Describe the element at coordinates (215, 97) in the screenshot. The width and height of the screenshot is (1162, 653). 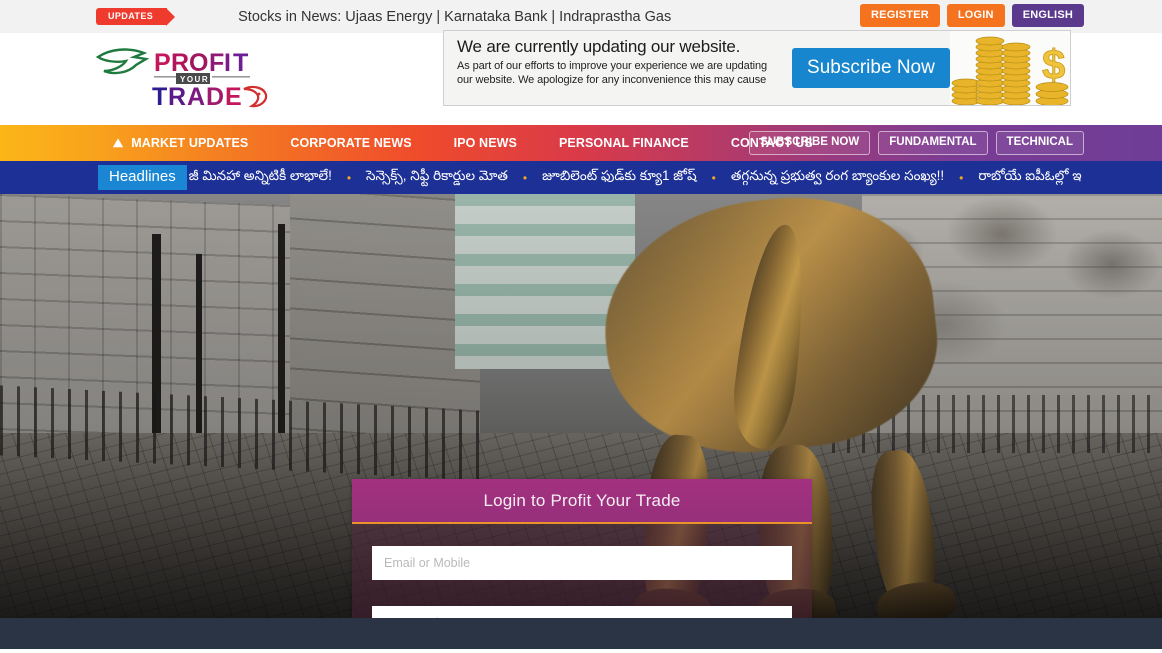
I see `svg-text: D` at that location.